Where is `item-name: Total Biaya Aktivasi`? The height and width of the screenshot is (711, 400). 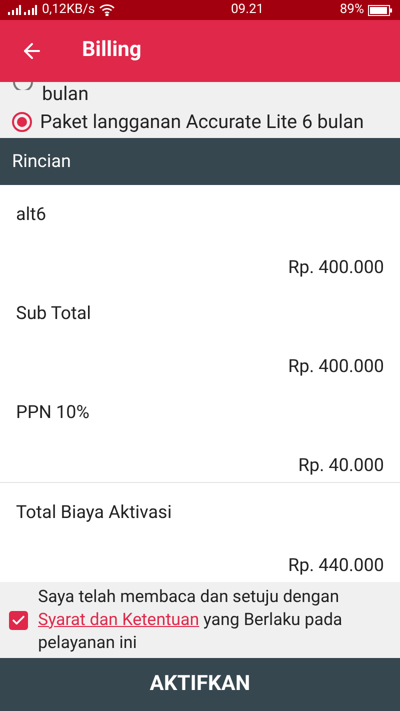 item-name: Total Biaya Aktivasi is located at coordinates (94, 513).